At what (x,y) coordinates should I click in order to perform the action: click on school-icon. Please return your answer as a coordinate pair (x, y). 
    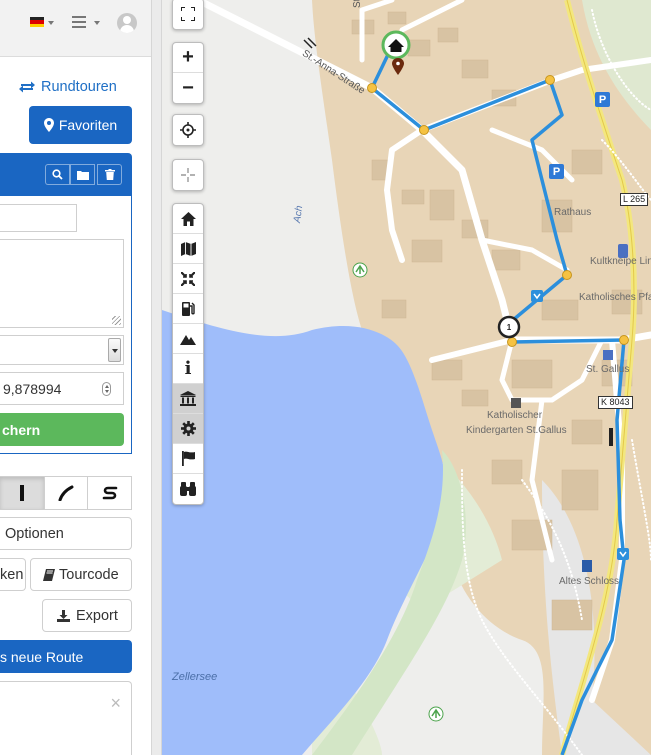
    Looking at the image, I should click on (516, 403).